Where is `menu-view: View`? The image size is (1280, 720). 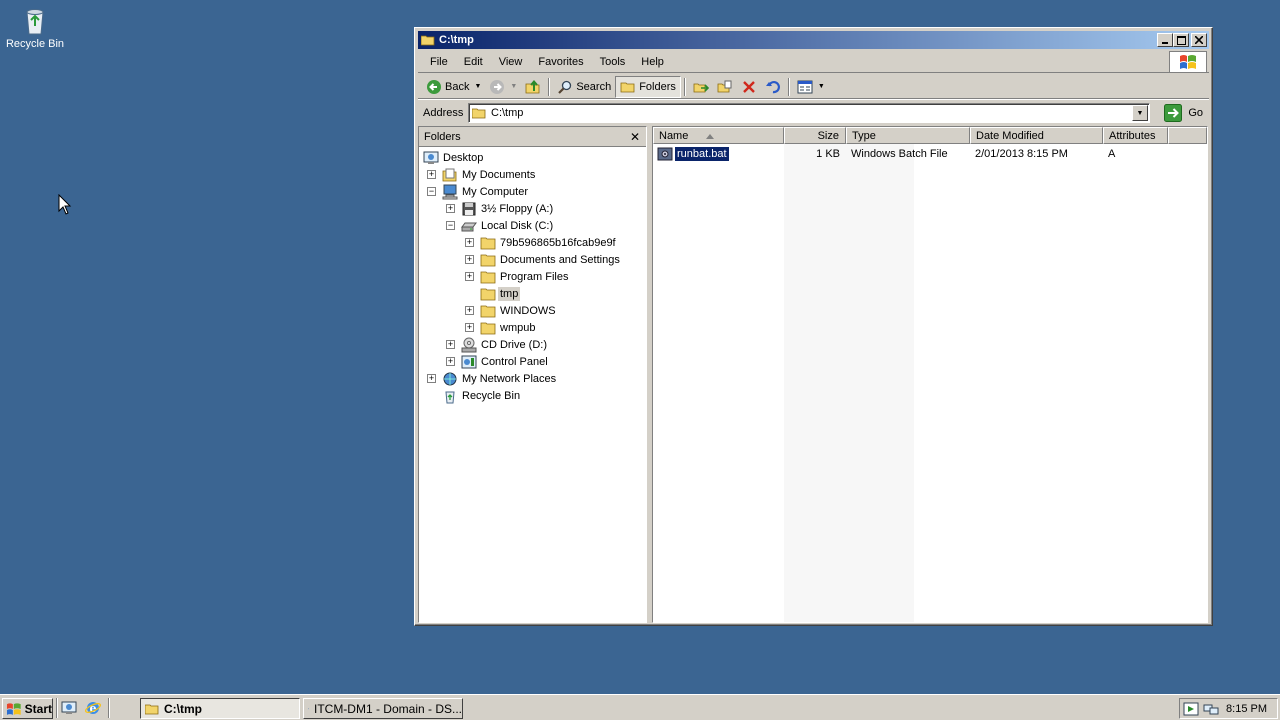 menu-view: View is located at coordinates (511, 62).